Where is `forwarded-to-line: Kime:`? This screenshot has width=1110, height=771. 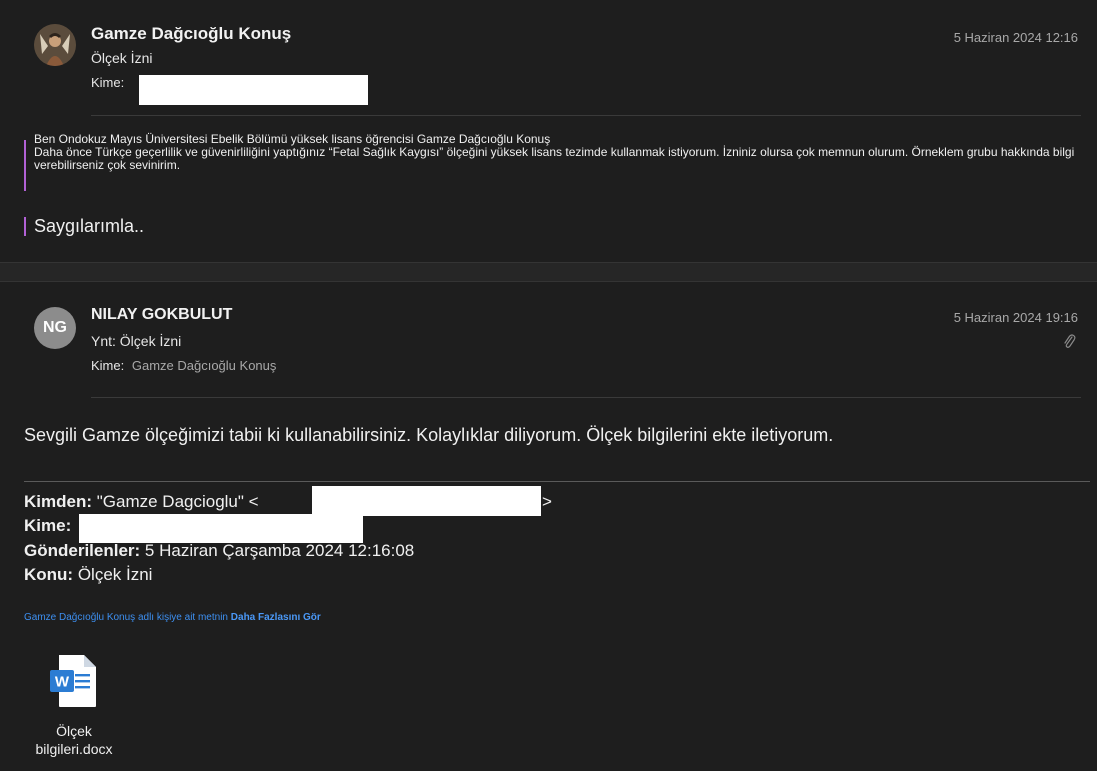
forwarded-to-line: Kime: is located at coordinates (47, 526).